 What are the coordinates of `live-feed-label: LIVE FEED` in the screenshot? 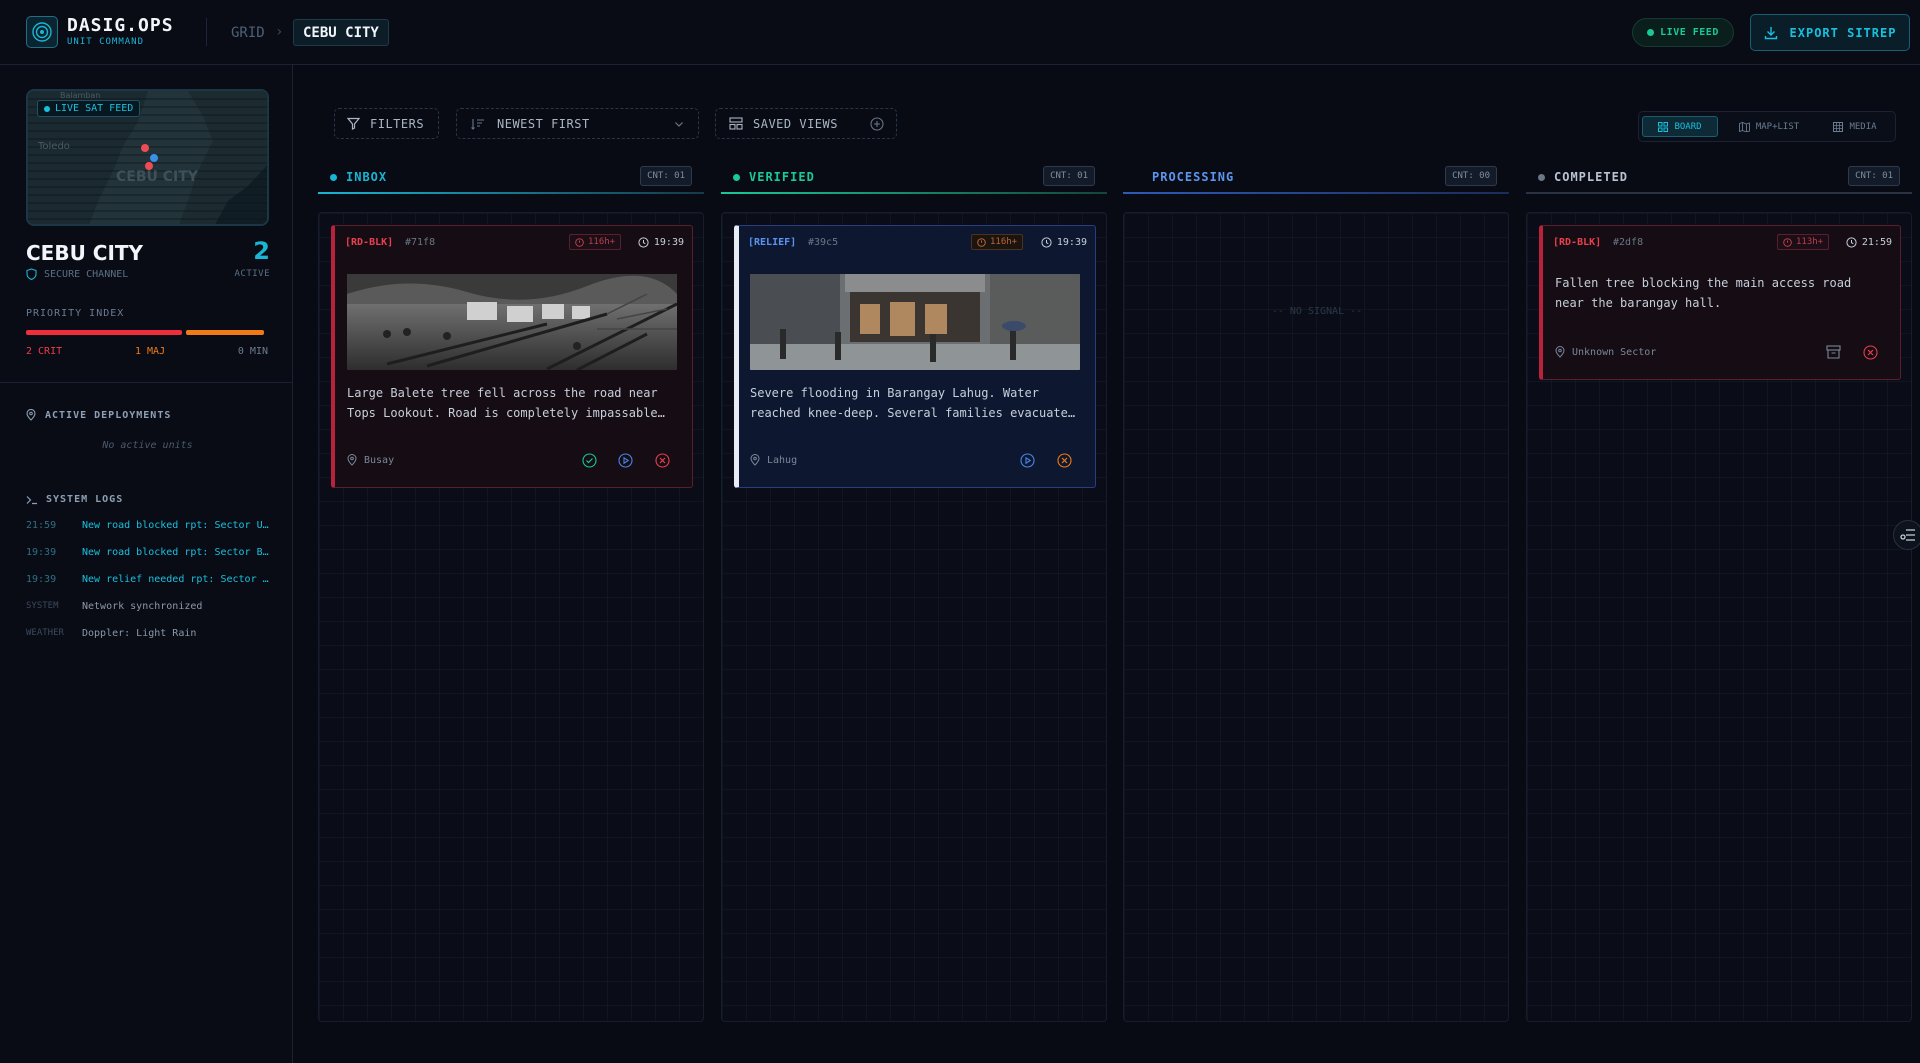 It's located at (1689, 32).